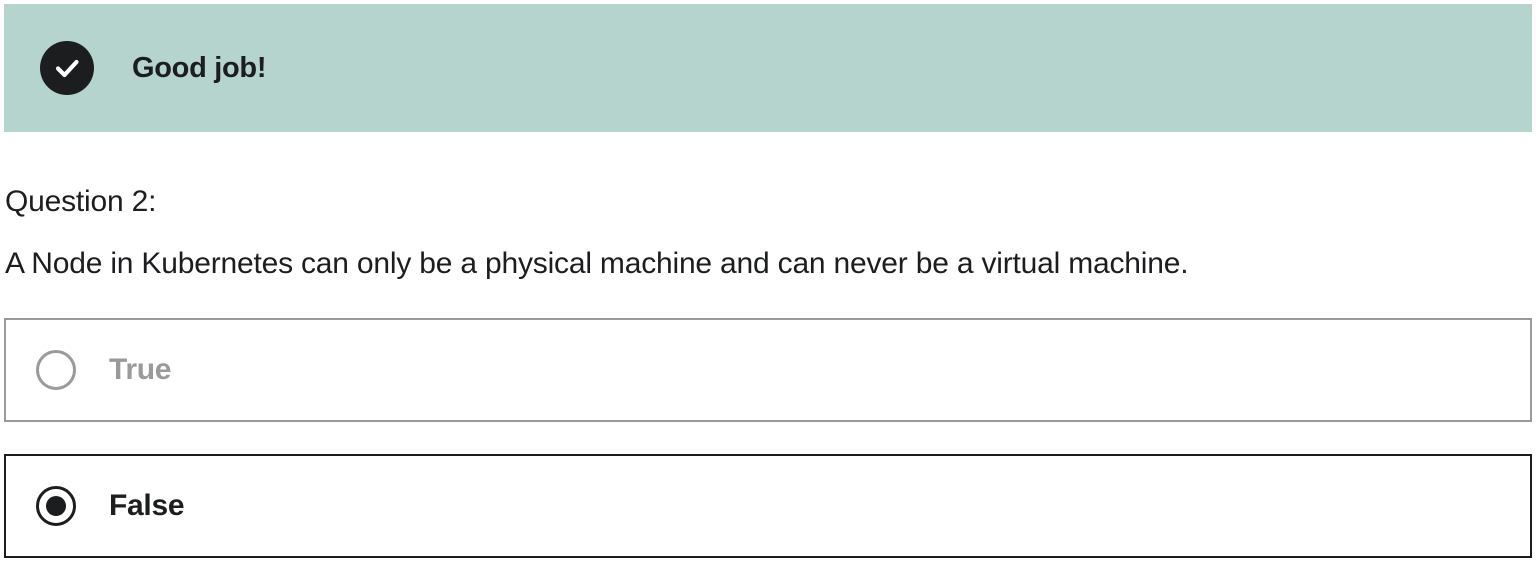 Image resolution: width=1536 pixels, height=562 pixels. I want to click on radio-dot, so click(56, 506).